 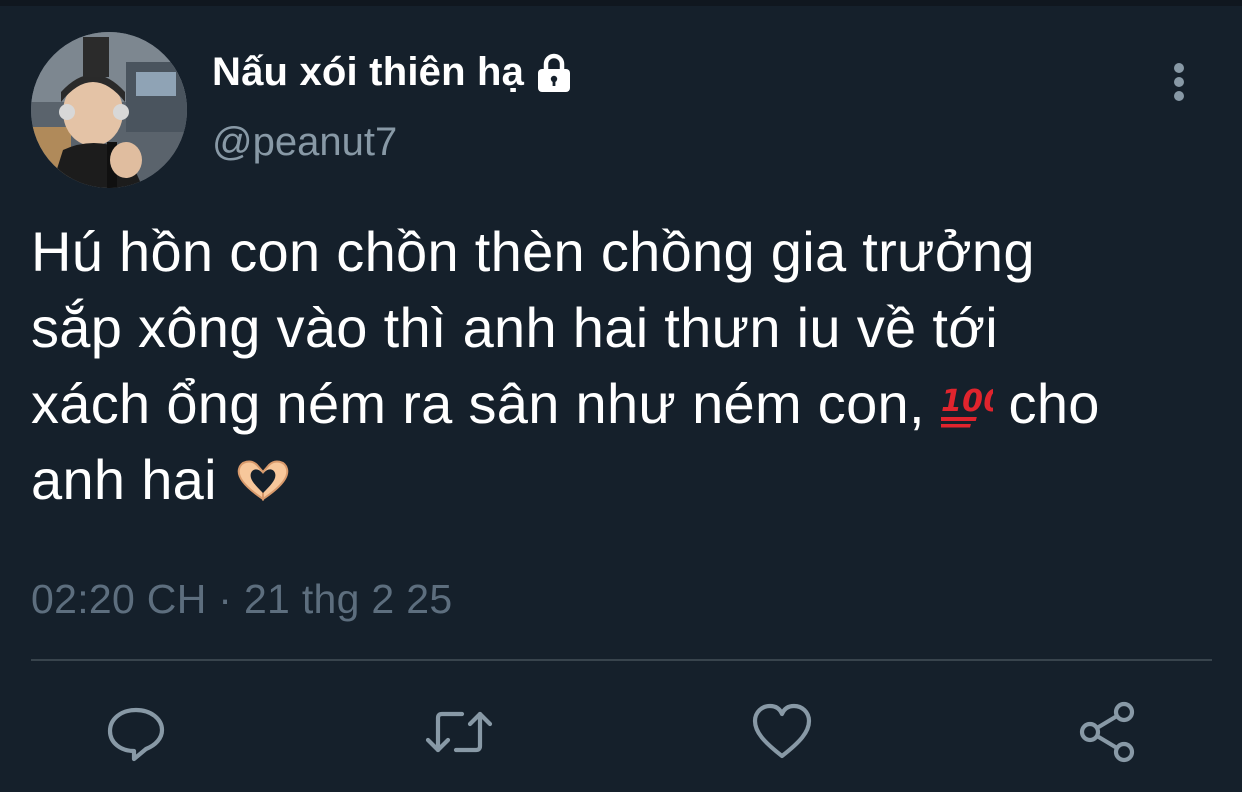 I want to click on heart-hands-emoji, so click(x=262, y=480).